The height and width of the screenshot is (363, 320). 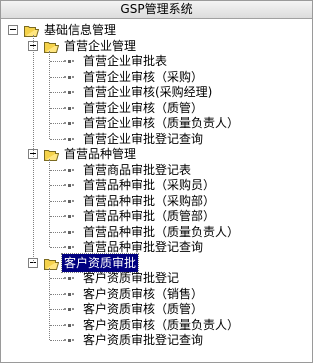 I want to click on tree-leaf-item: 客户资质审批登记查询, so click(x=156, y=340).